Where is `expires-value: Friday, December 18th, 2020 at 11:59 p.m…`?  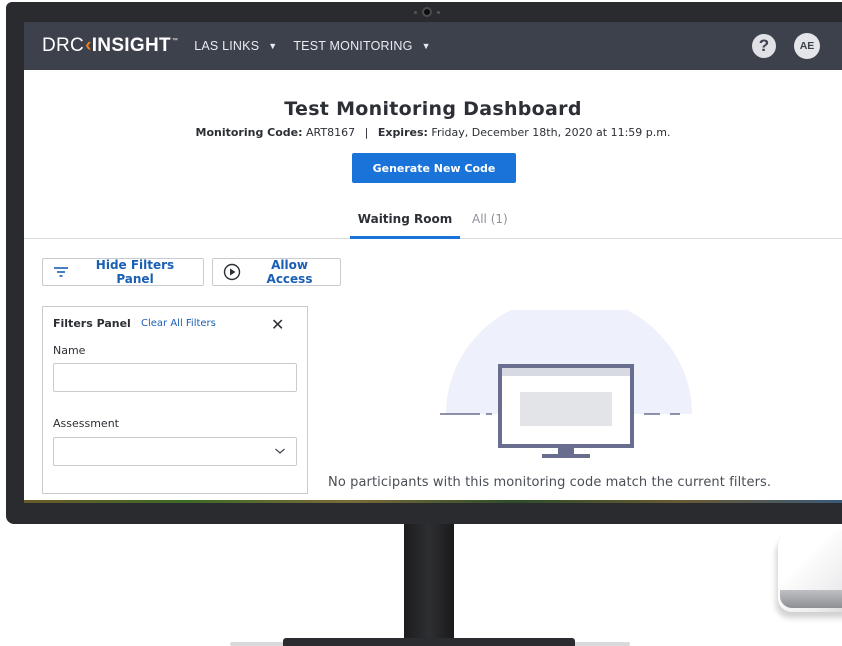 expires-value: Friday, December 18th, 2020 at 11:59 p.m… is located at coordinates (551, 132).